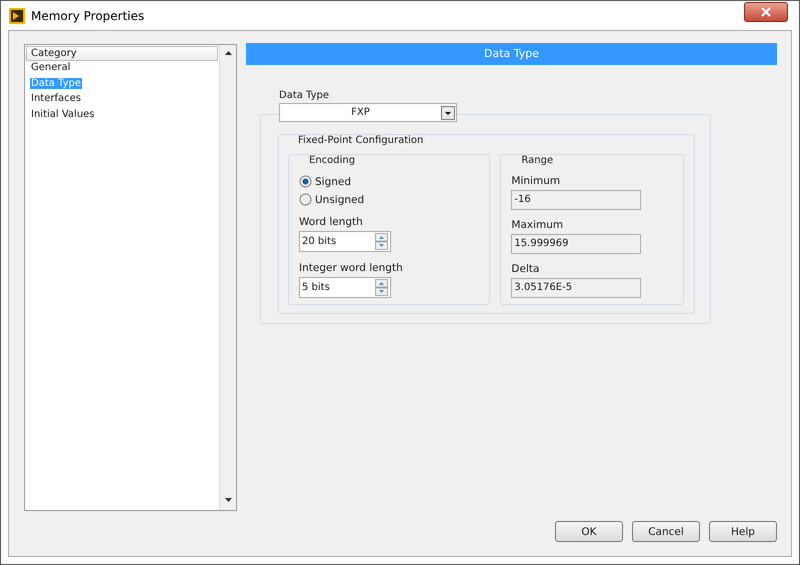 Image resolution: width=800 pixels, height=565 pixels. What do you see at coordinates (63, 114) in the screenshot?
I see `category-item: Initial Values` at bounding box center [63, 114].